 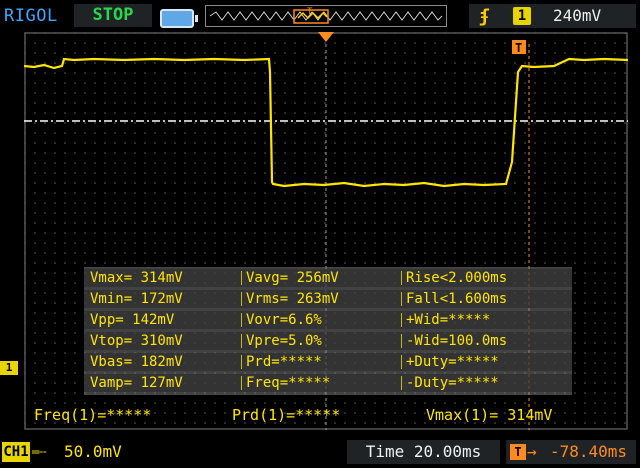 I want to click on measurement-row: Vmin= 172mV Vrms= 263mV Fall<1.600ms, so click(x=328, y=299).